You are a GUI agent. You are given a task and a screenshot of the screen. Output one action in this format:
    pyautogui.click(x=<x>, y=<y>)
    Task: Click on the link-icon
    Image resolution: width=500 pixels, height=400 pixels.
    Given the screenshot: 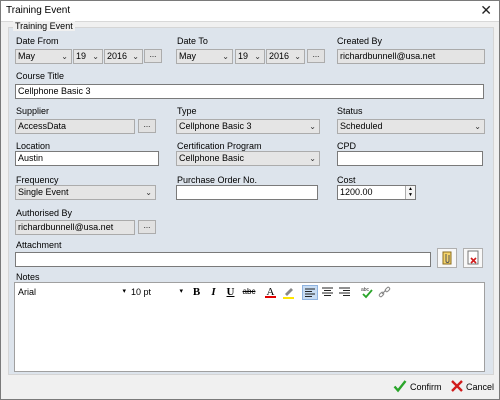 What is the action you would take?
    pyautogui.click(x=384, y=292)
    